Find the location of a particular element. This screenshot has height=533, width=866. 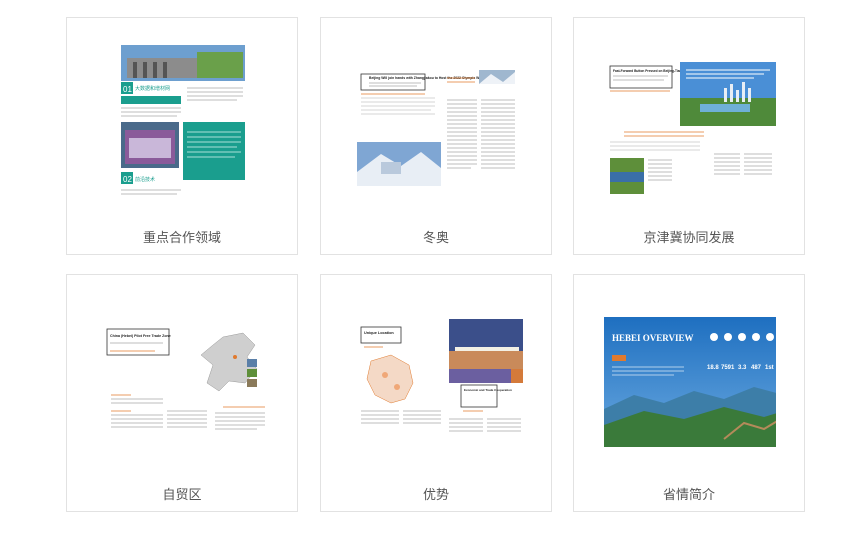

card-caption: 优势 is located at coordinates (435, 494).